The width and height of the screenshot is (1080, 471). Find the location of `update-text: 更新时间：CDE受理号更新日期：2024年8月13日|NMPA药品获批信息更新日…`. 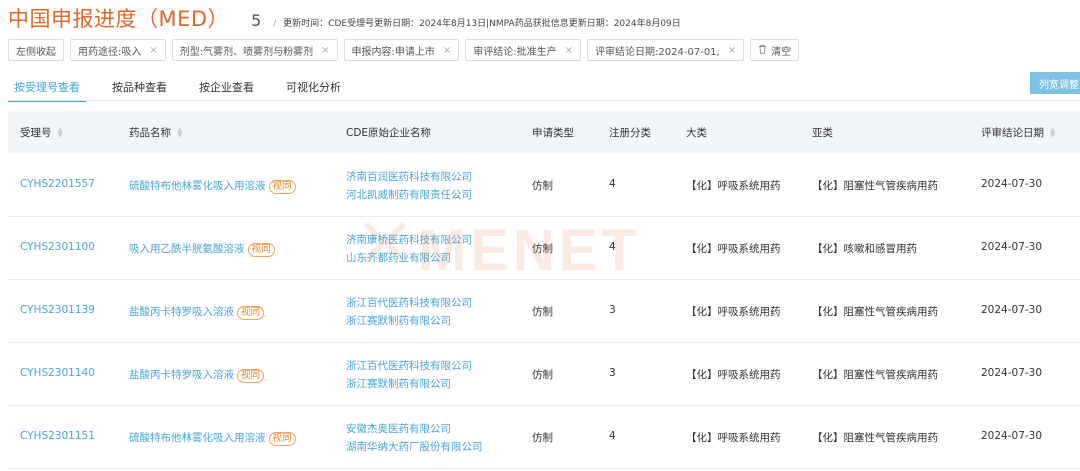

update-text: 更新时间：CDE受理号更新日期：2024年8月13日|NMPA药品获批信息更新日… is located at coordinates (482, 24).